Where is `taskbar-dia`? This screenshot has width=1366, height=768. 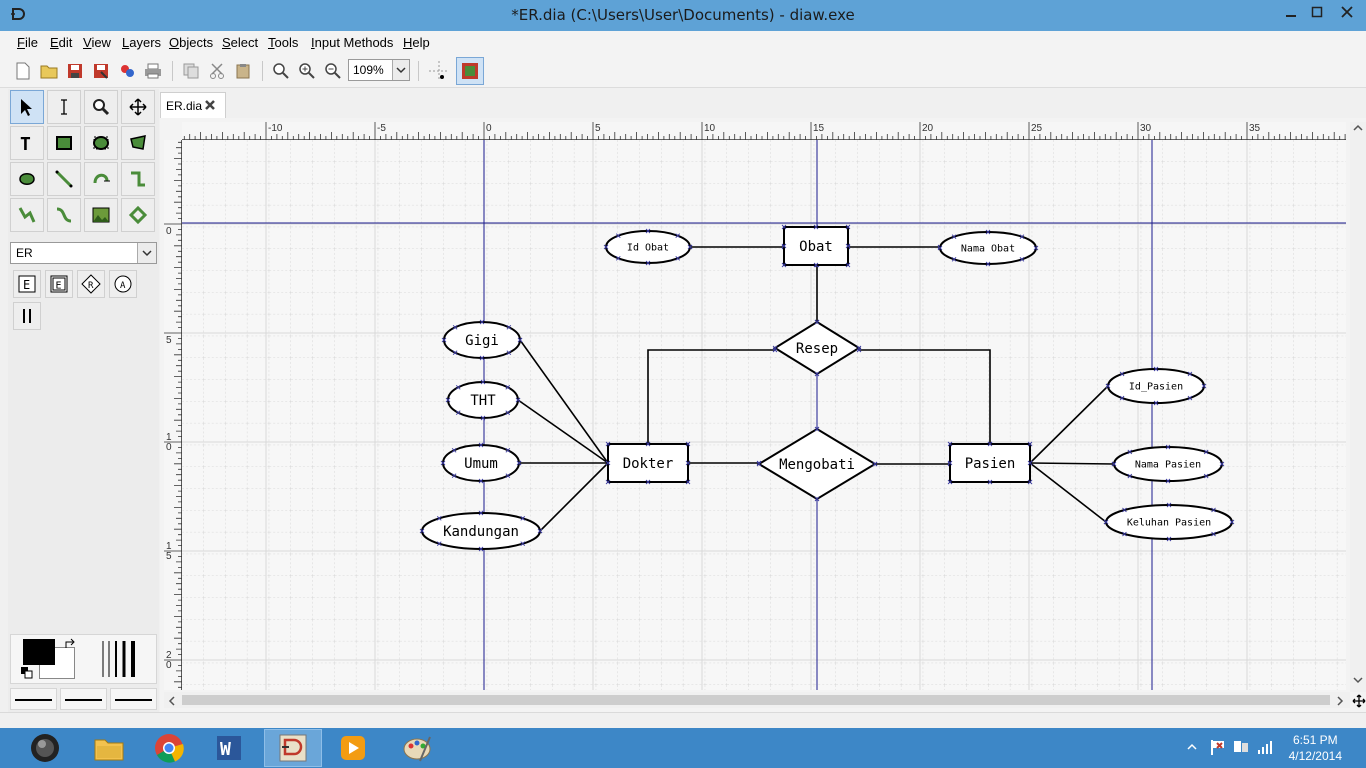 taskbar-dia is located at coordinates (293, 748).